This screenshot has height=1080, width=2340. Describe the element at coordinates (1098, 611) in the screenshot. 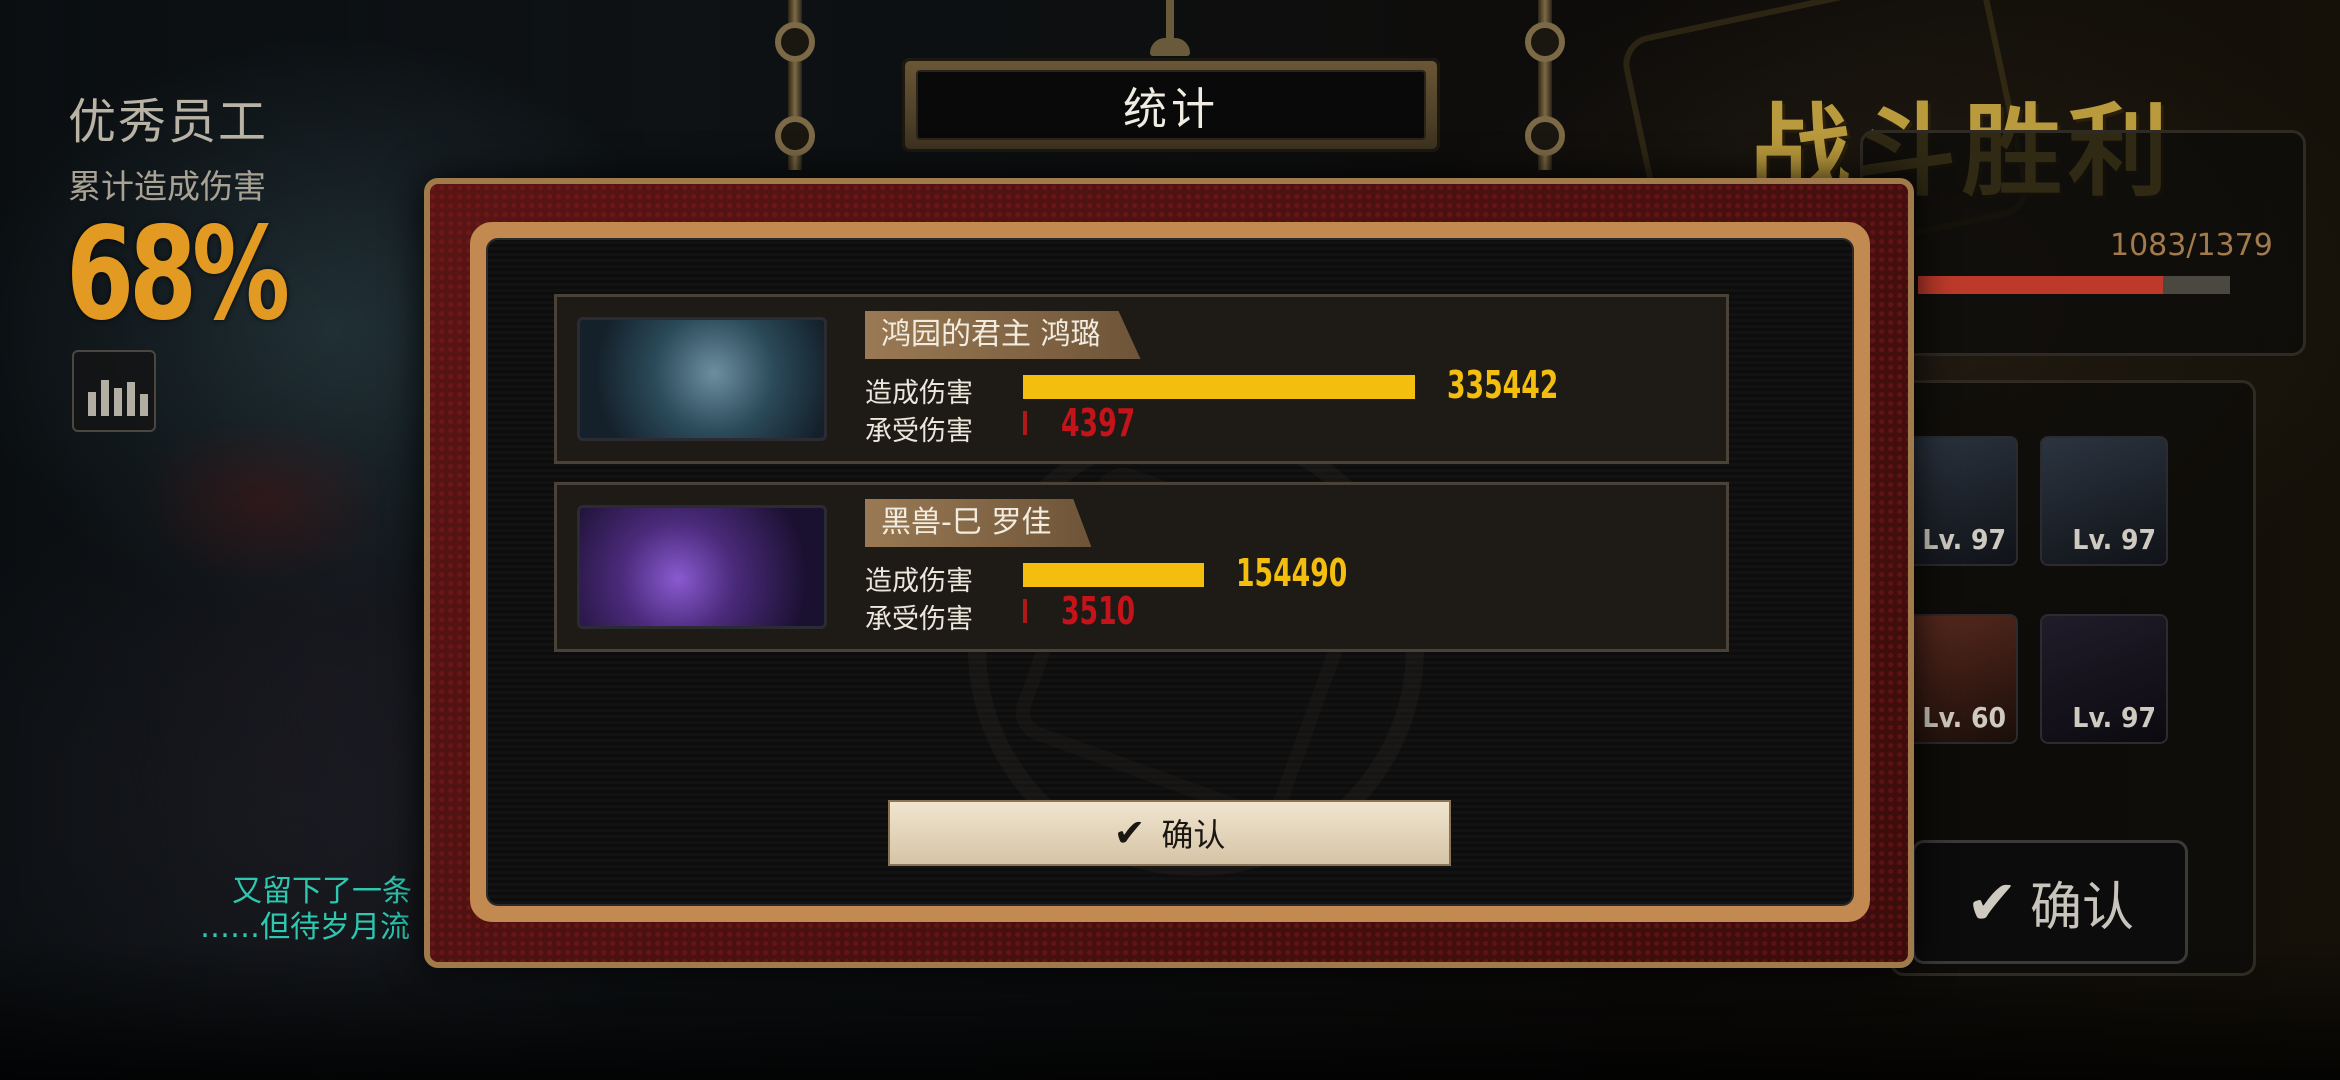

I see `damage-taken-value: 3510` at that location.